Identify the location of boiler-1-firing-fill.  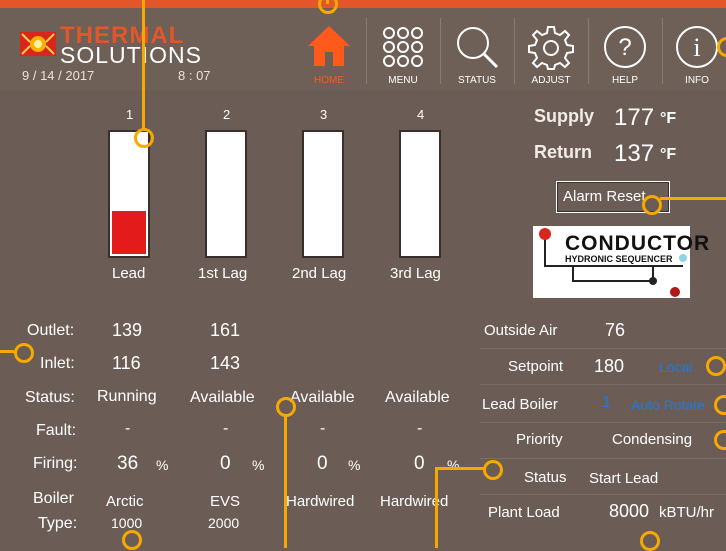
(129, 232).